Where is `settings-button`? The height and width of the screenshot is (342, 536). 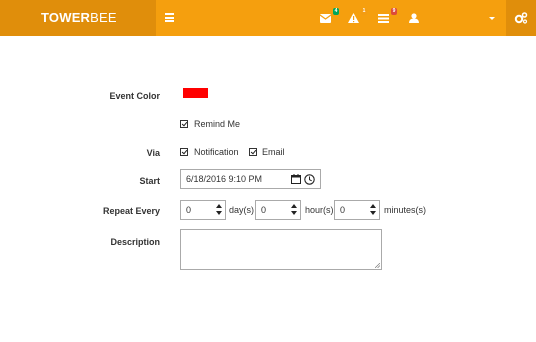
settings-button is located at coordinates (521, 18).